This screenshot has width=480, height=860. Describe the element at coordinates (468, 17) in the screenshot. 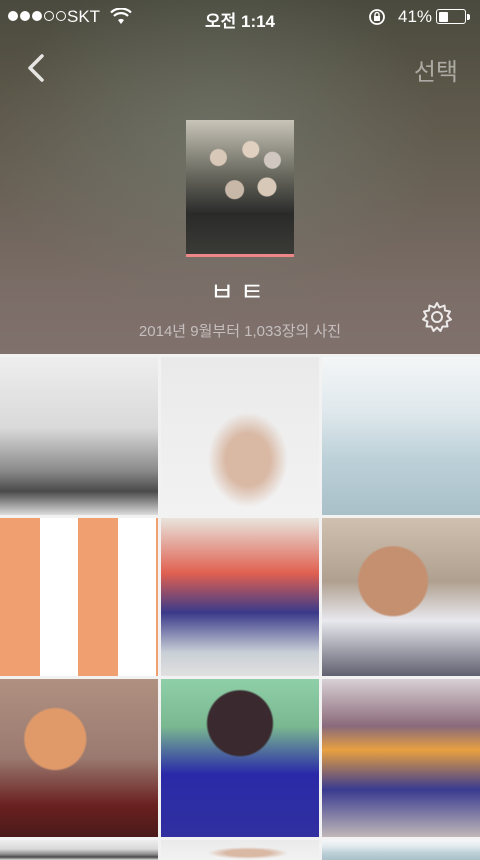

I see `battery-tip` at that location.